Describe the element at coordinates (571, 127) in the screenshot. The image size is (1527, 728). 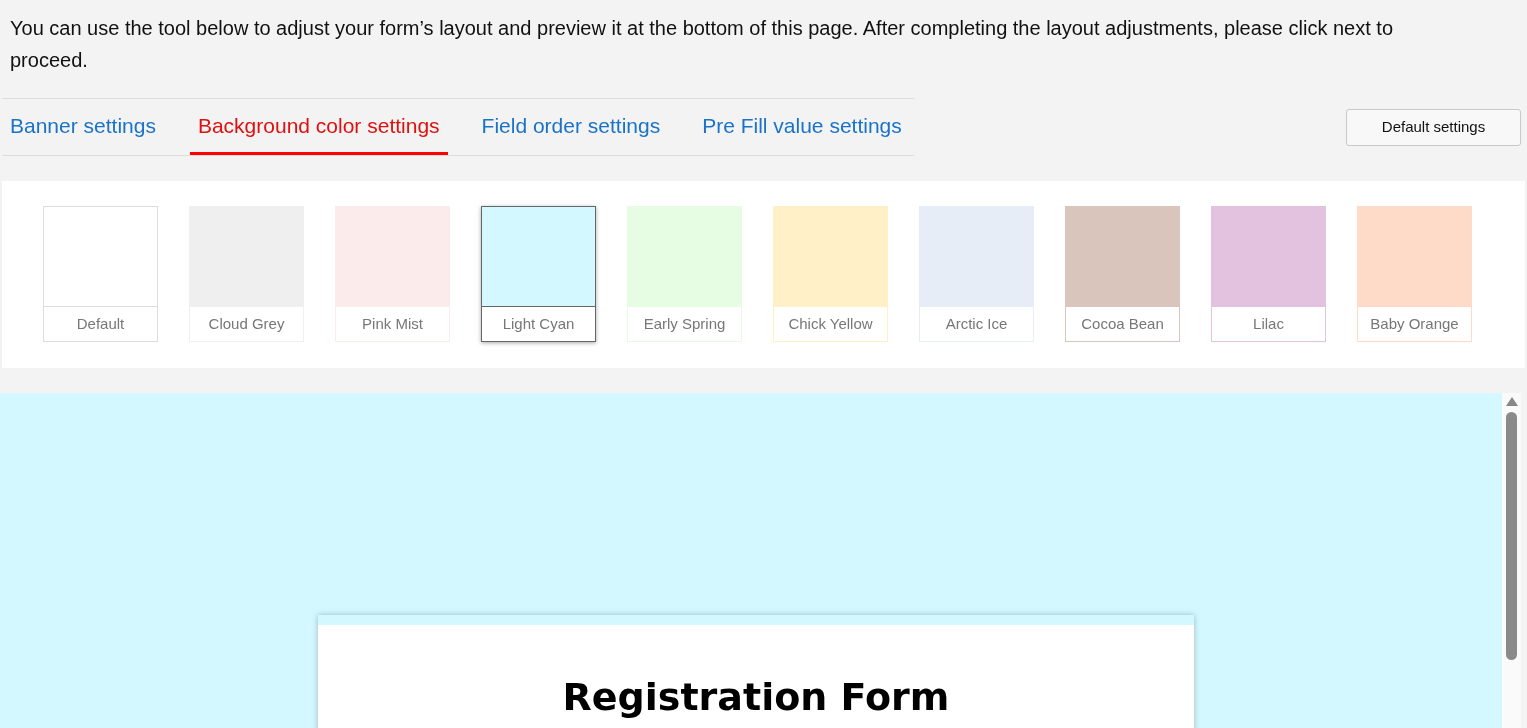
I see `settings-tab: Field order settings` at that location.